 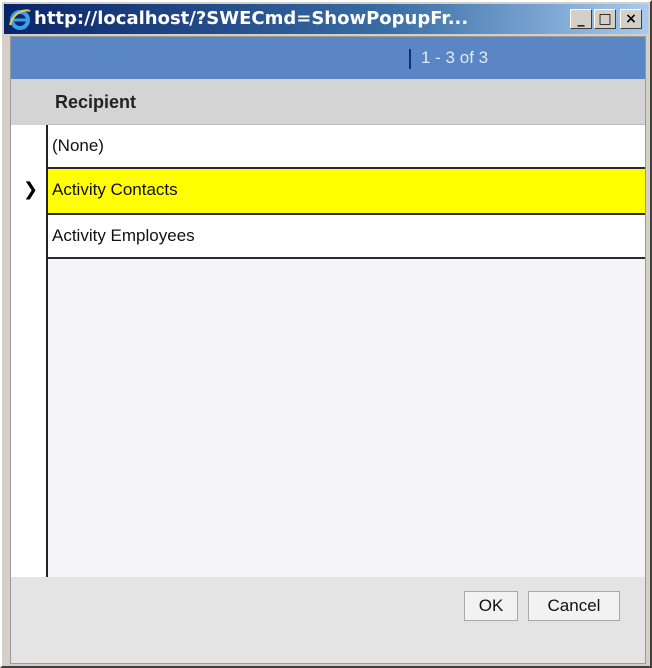 I want to click on ok-button: OK, so click(x=491, y=606).